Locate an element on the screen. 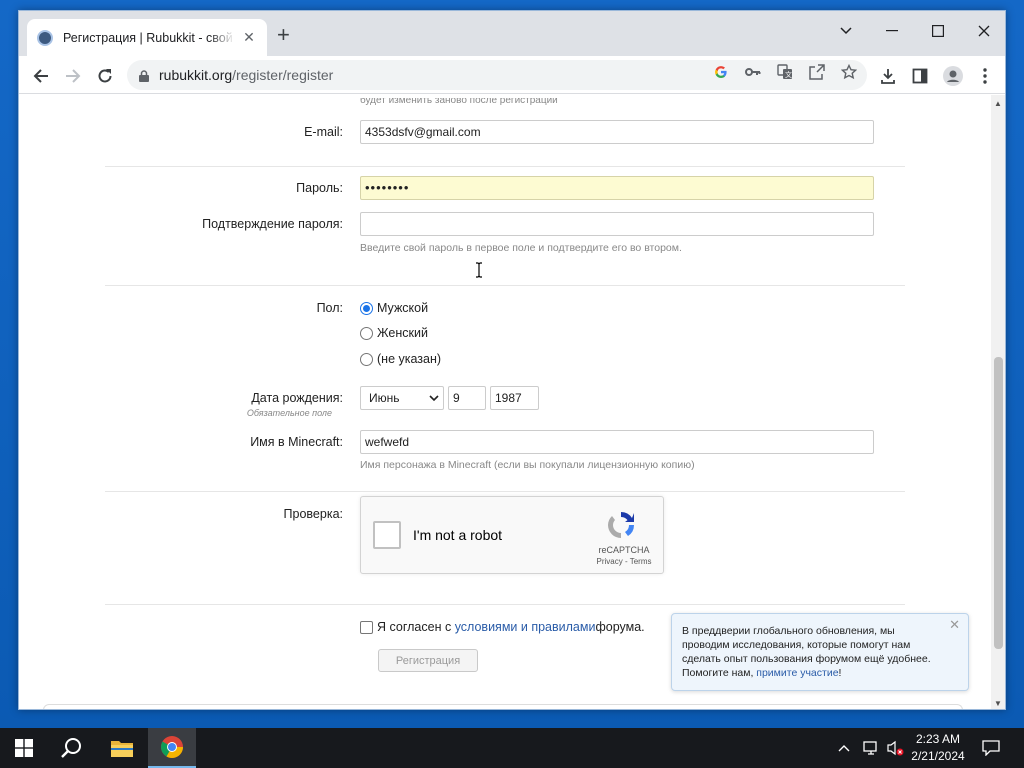  tab-register: Регистрация | Rubukkit - свой сервер ✕ is located at coordinates (147, 37).